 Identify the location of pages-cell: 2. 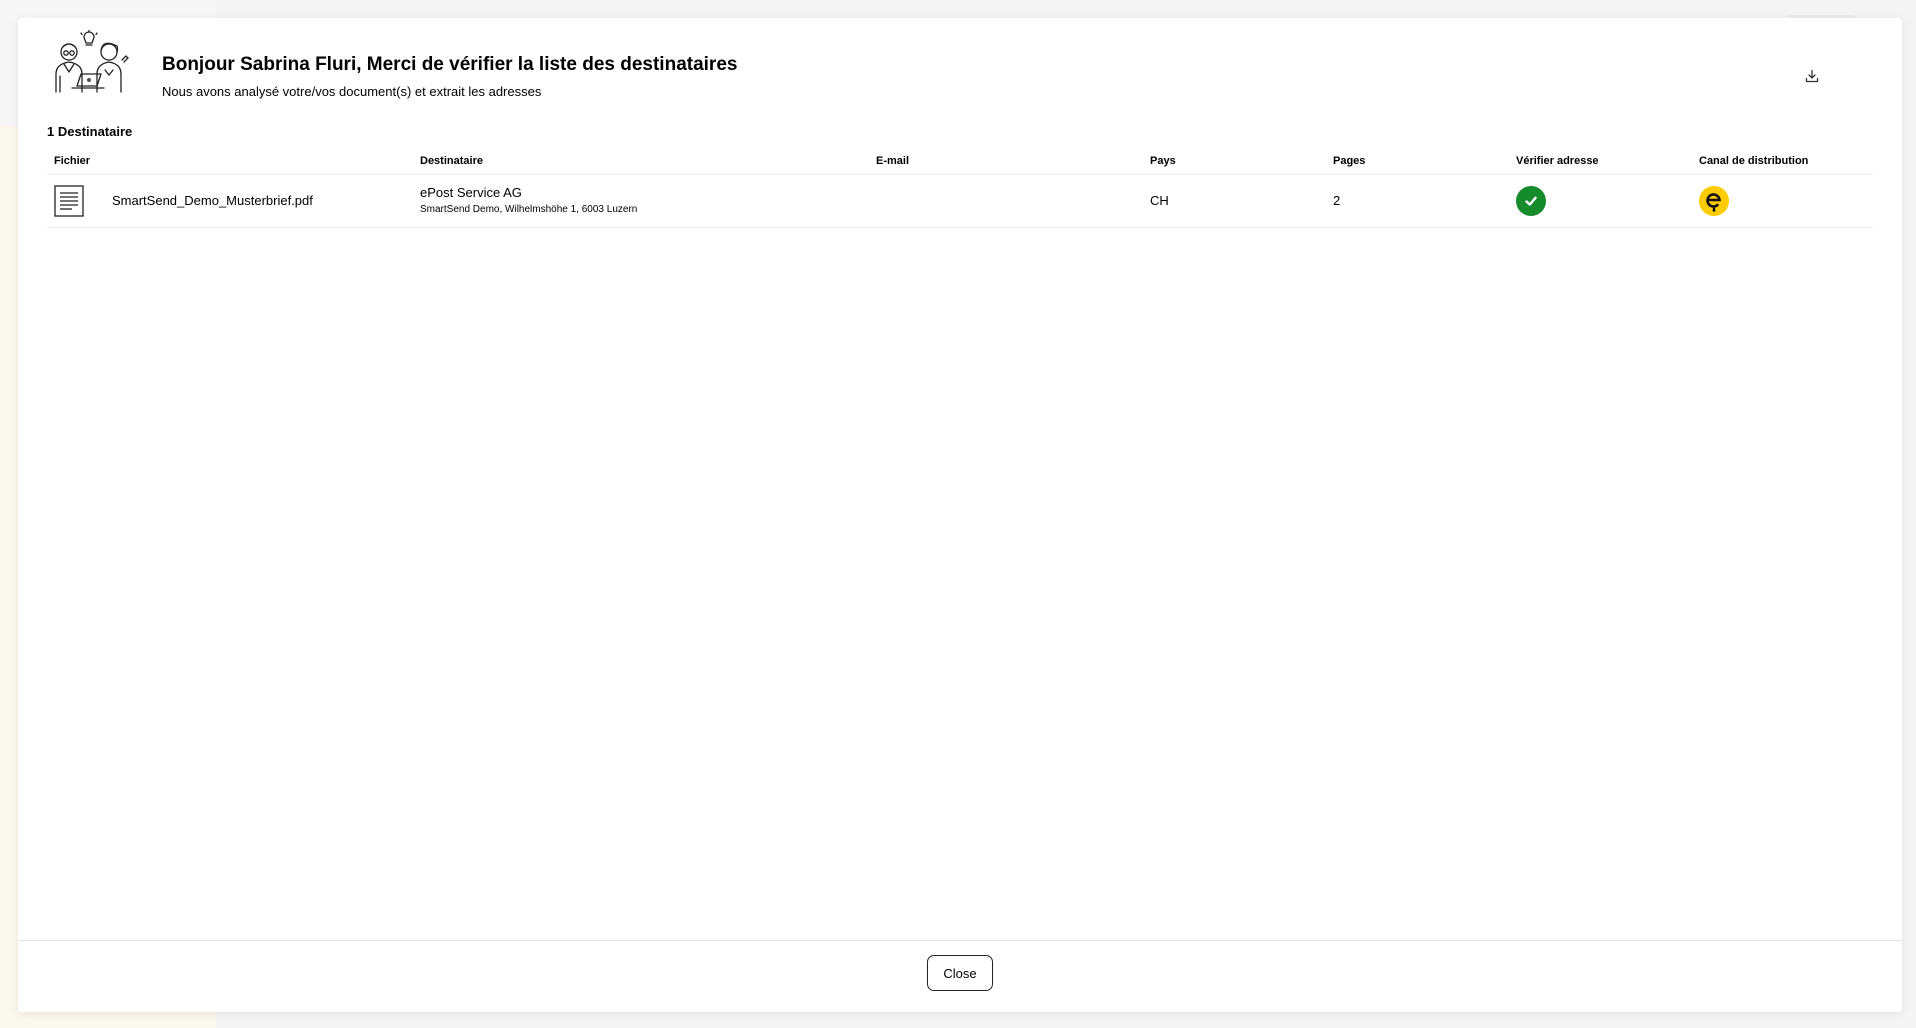
(1417, 201).